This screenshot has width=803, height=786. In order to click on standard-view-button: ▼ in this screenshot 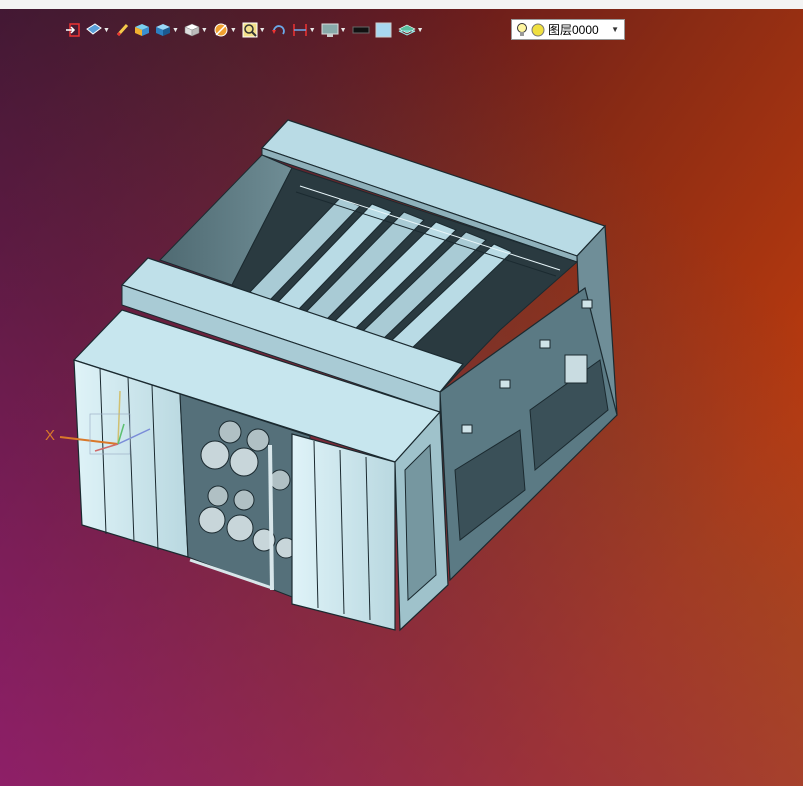, I will do `click(196, 30)`.